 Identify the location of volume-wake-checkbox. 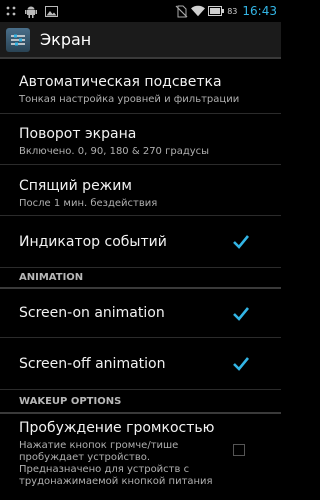
(239, 450).